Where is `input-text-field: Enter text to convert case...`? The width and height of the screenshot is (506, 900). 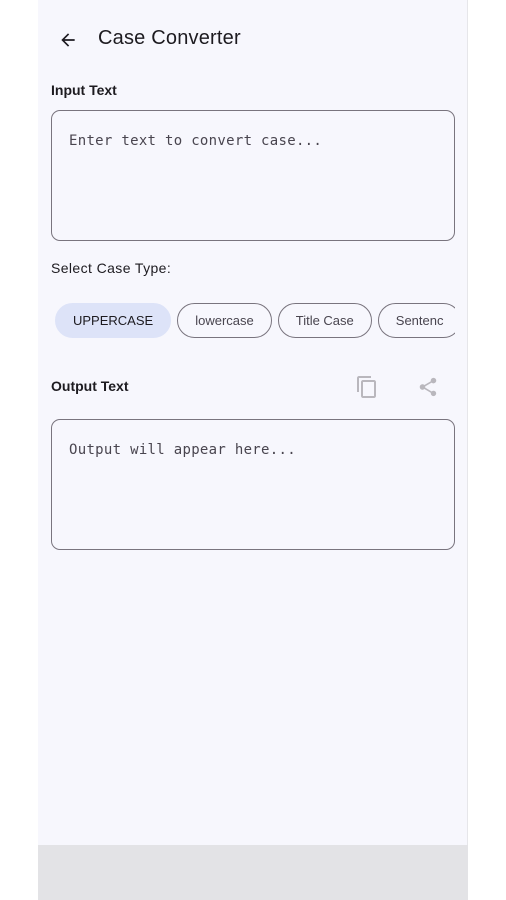
input-text-field: Enter text to convert case... is located at coordinates (253, 175).